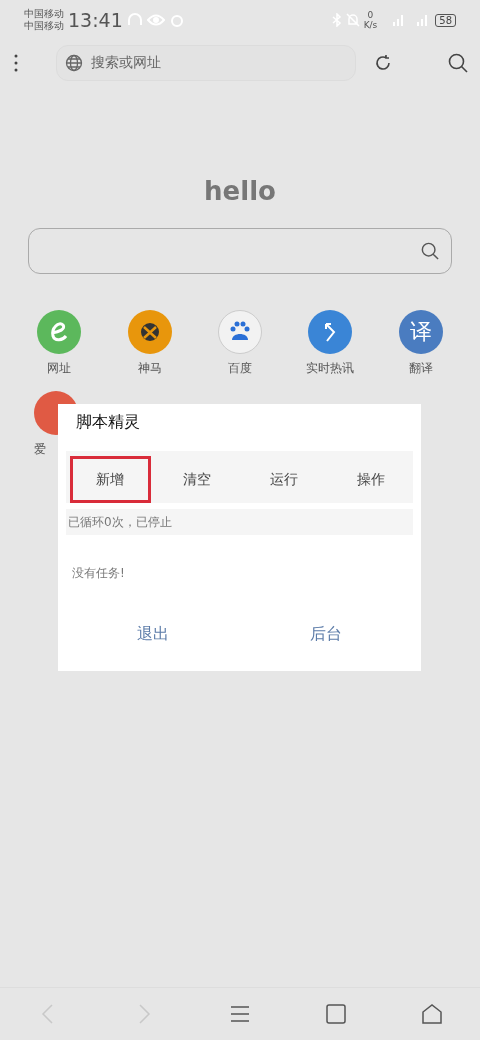  I want to click on dialog-button: 退出, so click(153, 634).